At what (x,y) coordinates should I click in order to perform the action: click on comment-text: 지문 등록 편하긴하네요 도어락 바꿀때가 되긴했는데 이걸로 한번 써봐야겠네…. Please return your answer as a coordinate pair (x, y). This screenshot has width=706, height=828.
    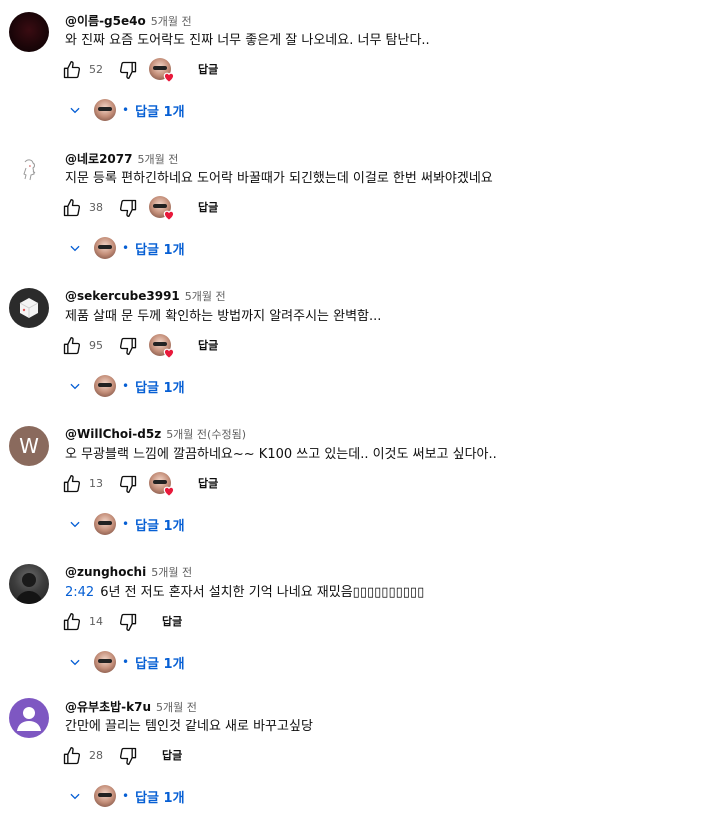
    Looking at the image, I should click on (279, 178).